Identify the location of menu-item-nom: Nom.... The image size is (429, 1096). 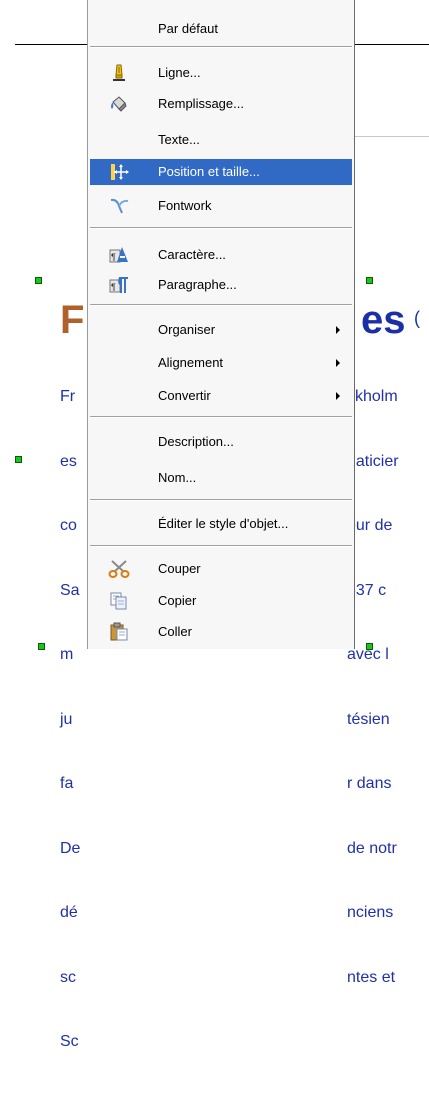
(221, 478).